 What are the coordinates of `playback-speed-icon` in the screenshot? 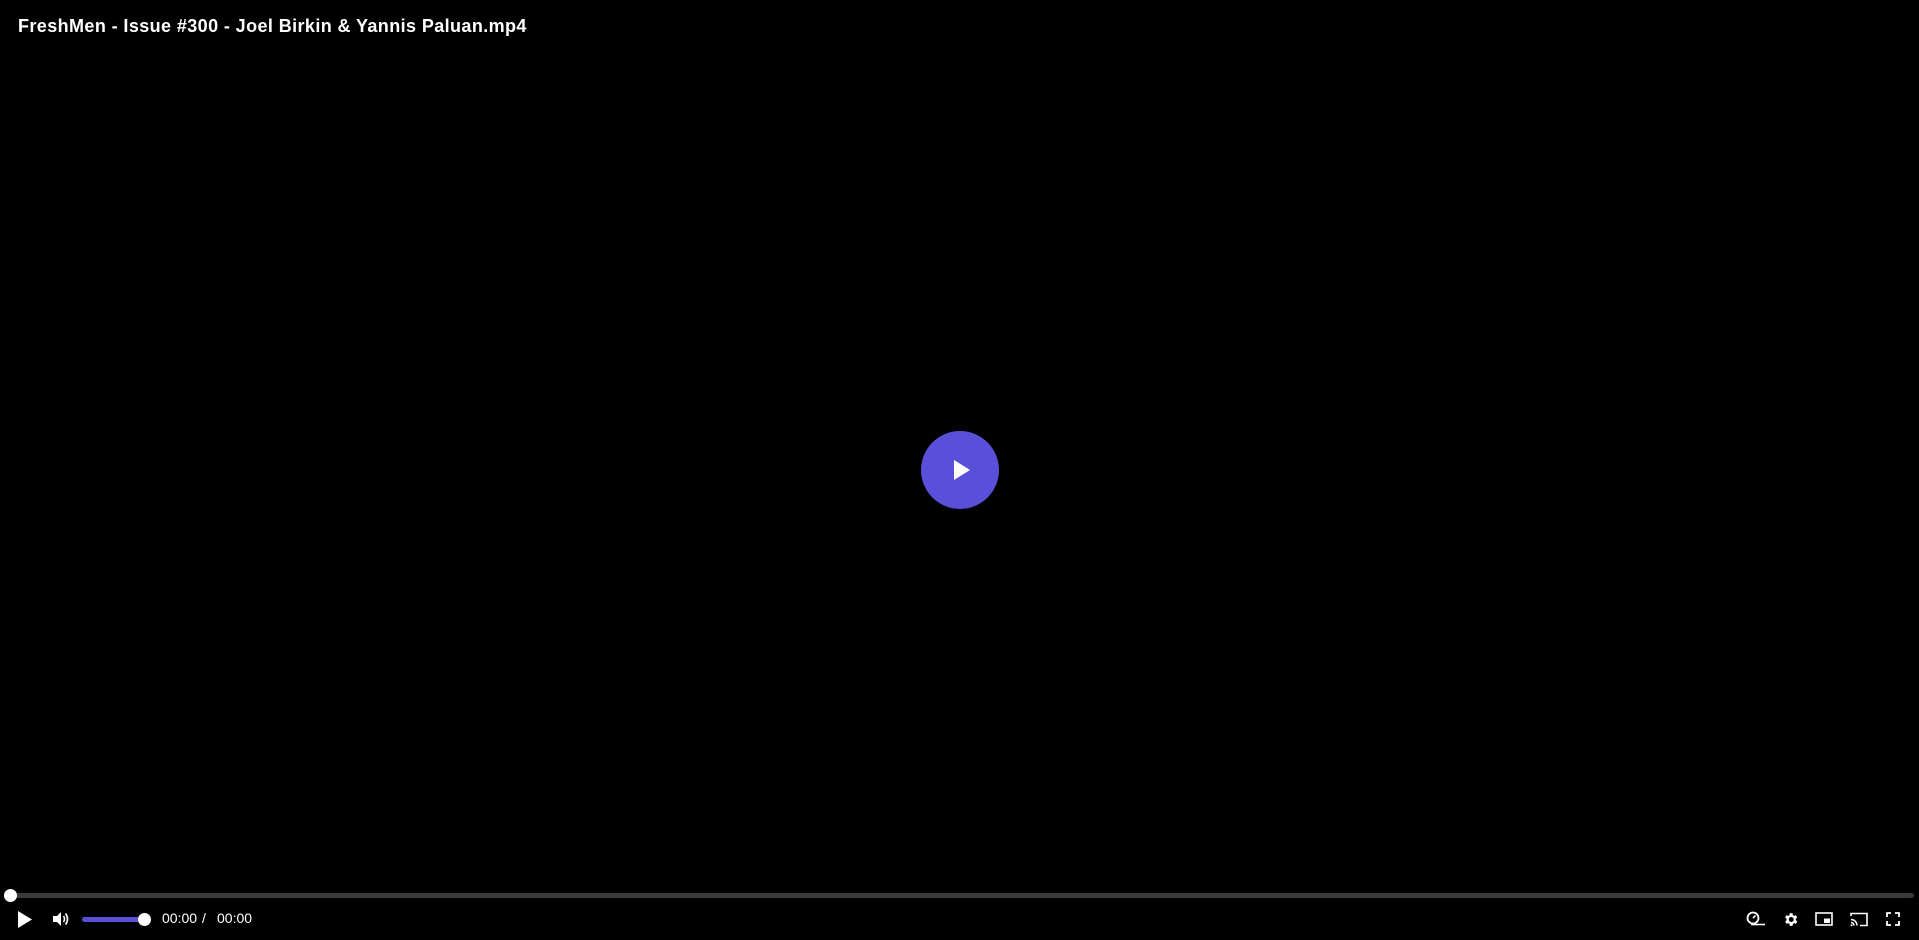 It's located at (1755, 918).